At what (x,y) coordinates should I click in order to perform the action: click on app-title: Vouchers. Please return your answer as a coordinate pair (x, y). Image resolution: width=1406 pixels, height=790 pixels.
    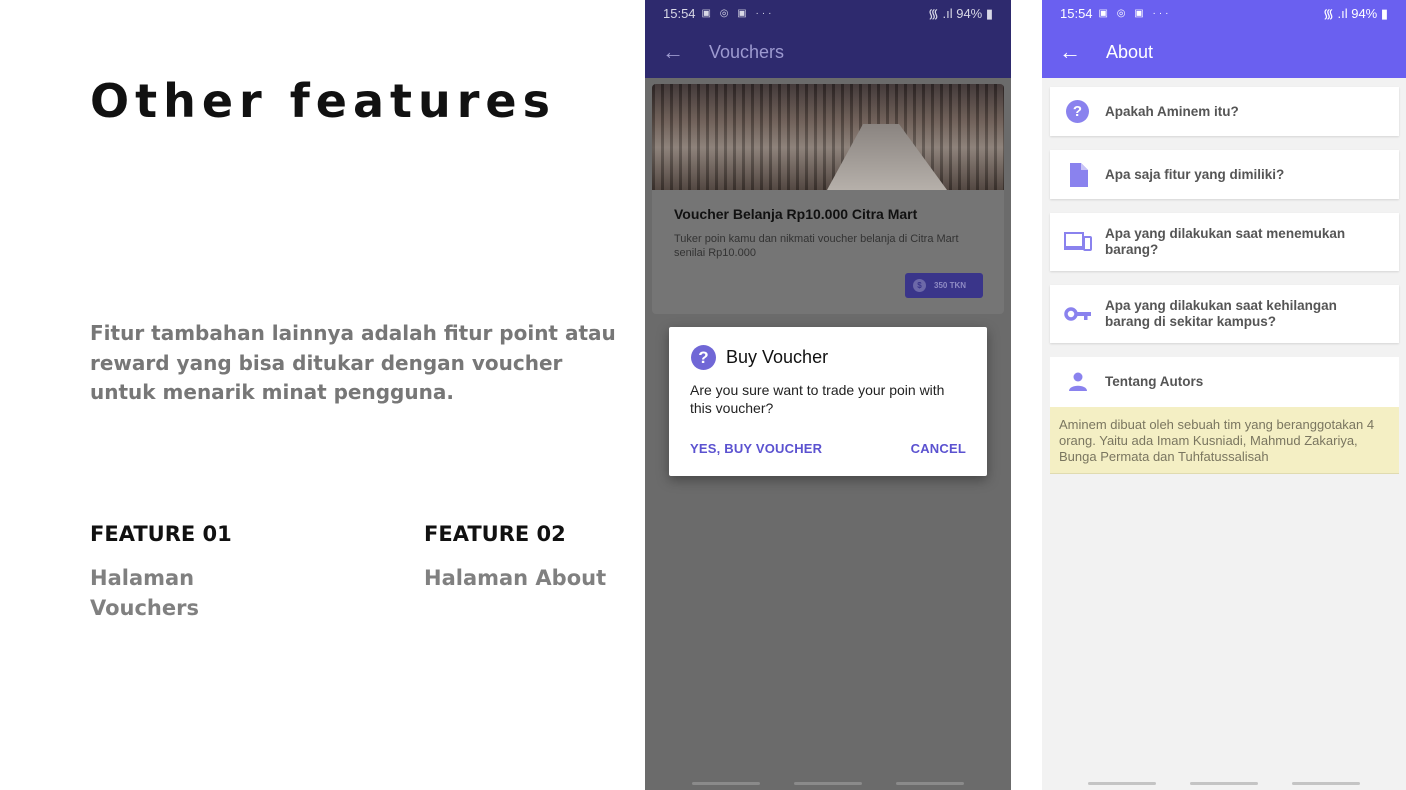
    Looking at the image, I should click on (747, 51).